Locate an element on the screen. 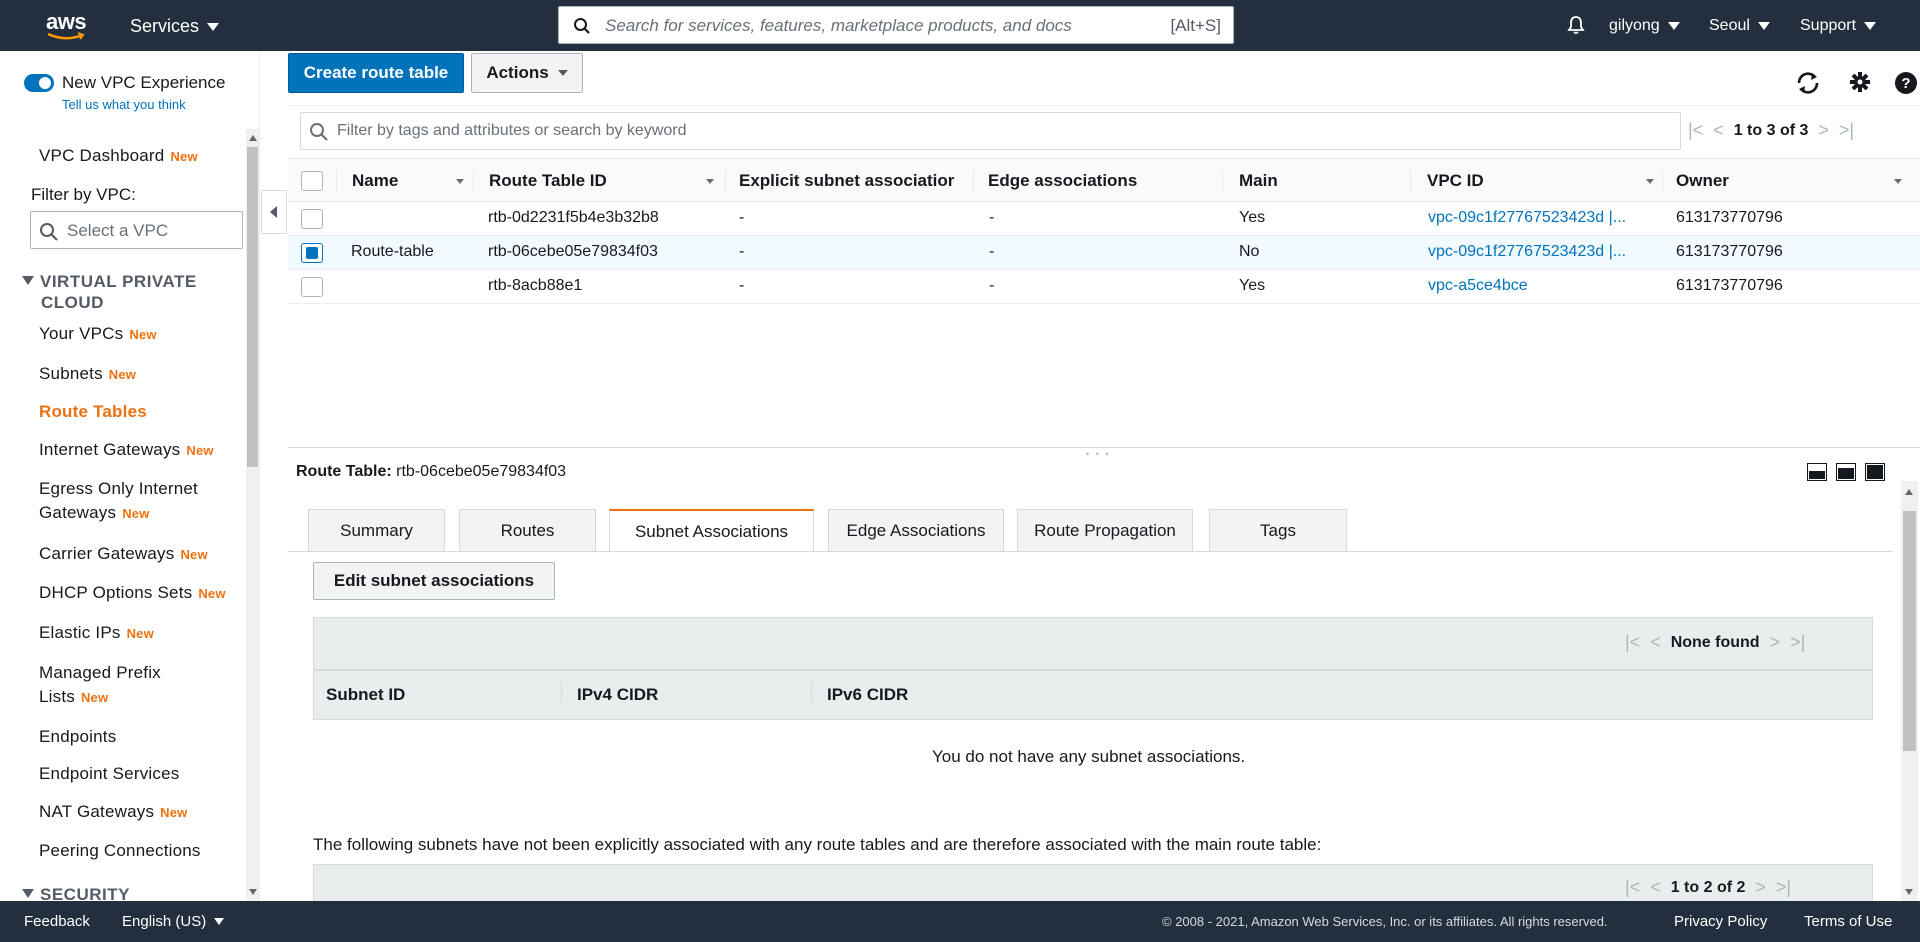 This screenshot has height=942, width=1920. tab-subnet-associations: Subnet Associations is located at coordinates (711, 530).